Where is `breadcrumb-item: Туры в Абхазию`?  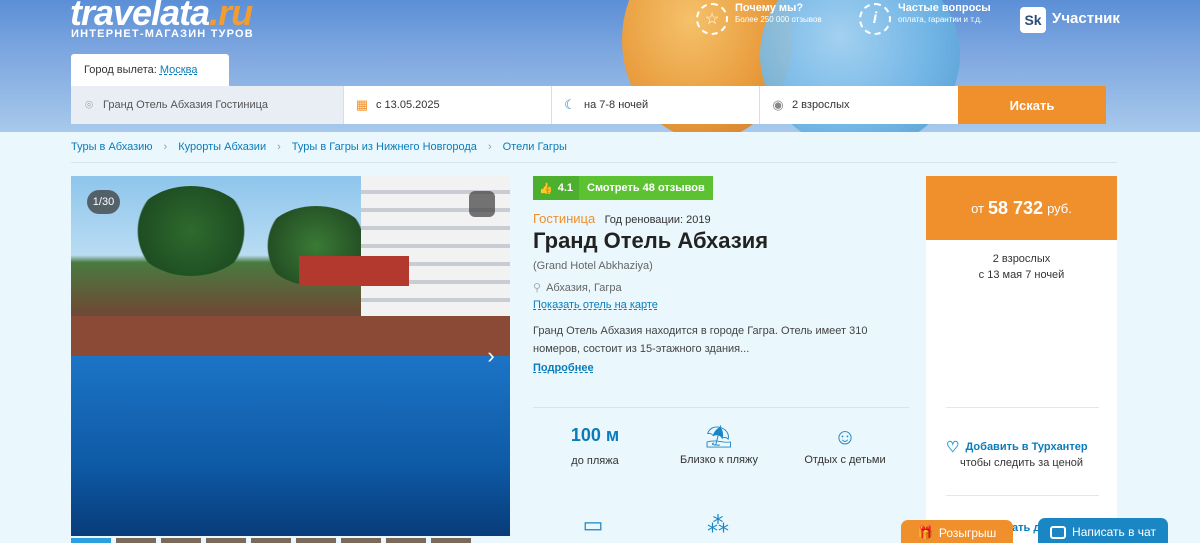 breadcrumb-item: Туры в Абхазию is located at coordinates (112, 147).